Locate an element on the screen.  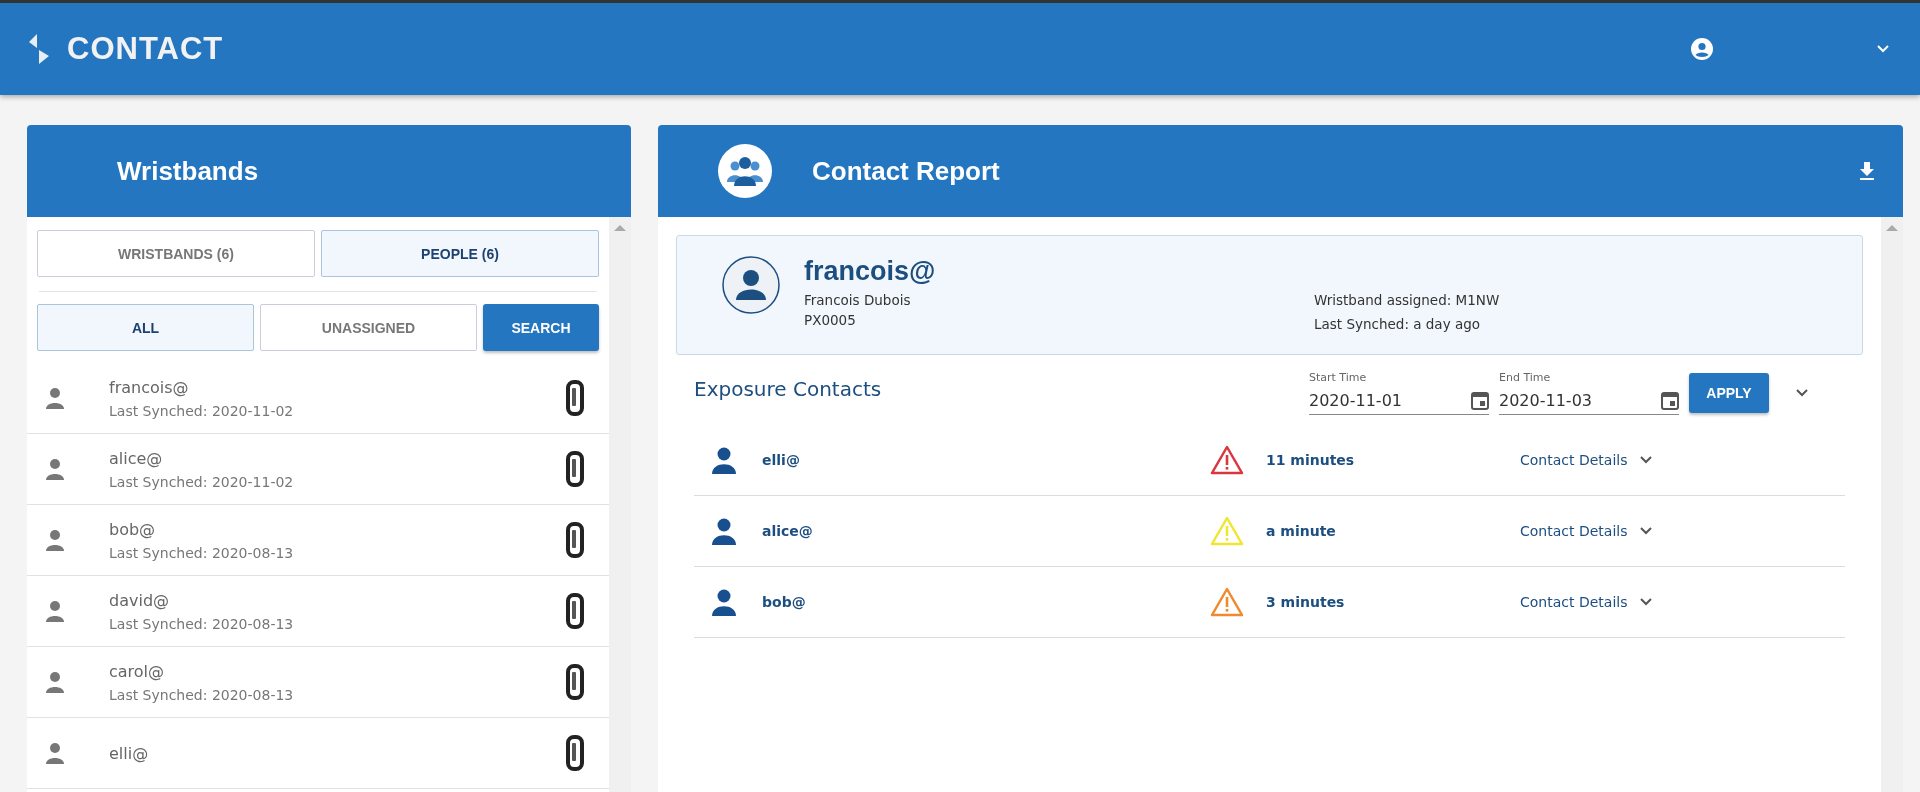
person-name: david@ is located at coordinates (140, 600).